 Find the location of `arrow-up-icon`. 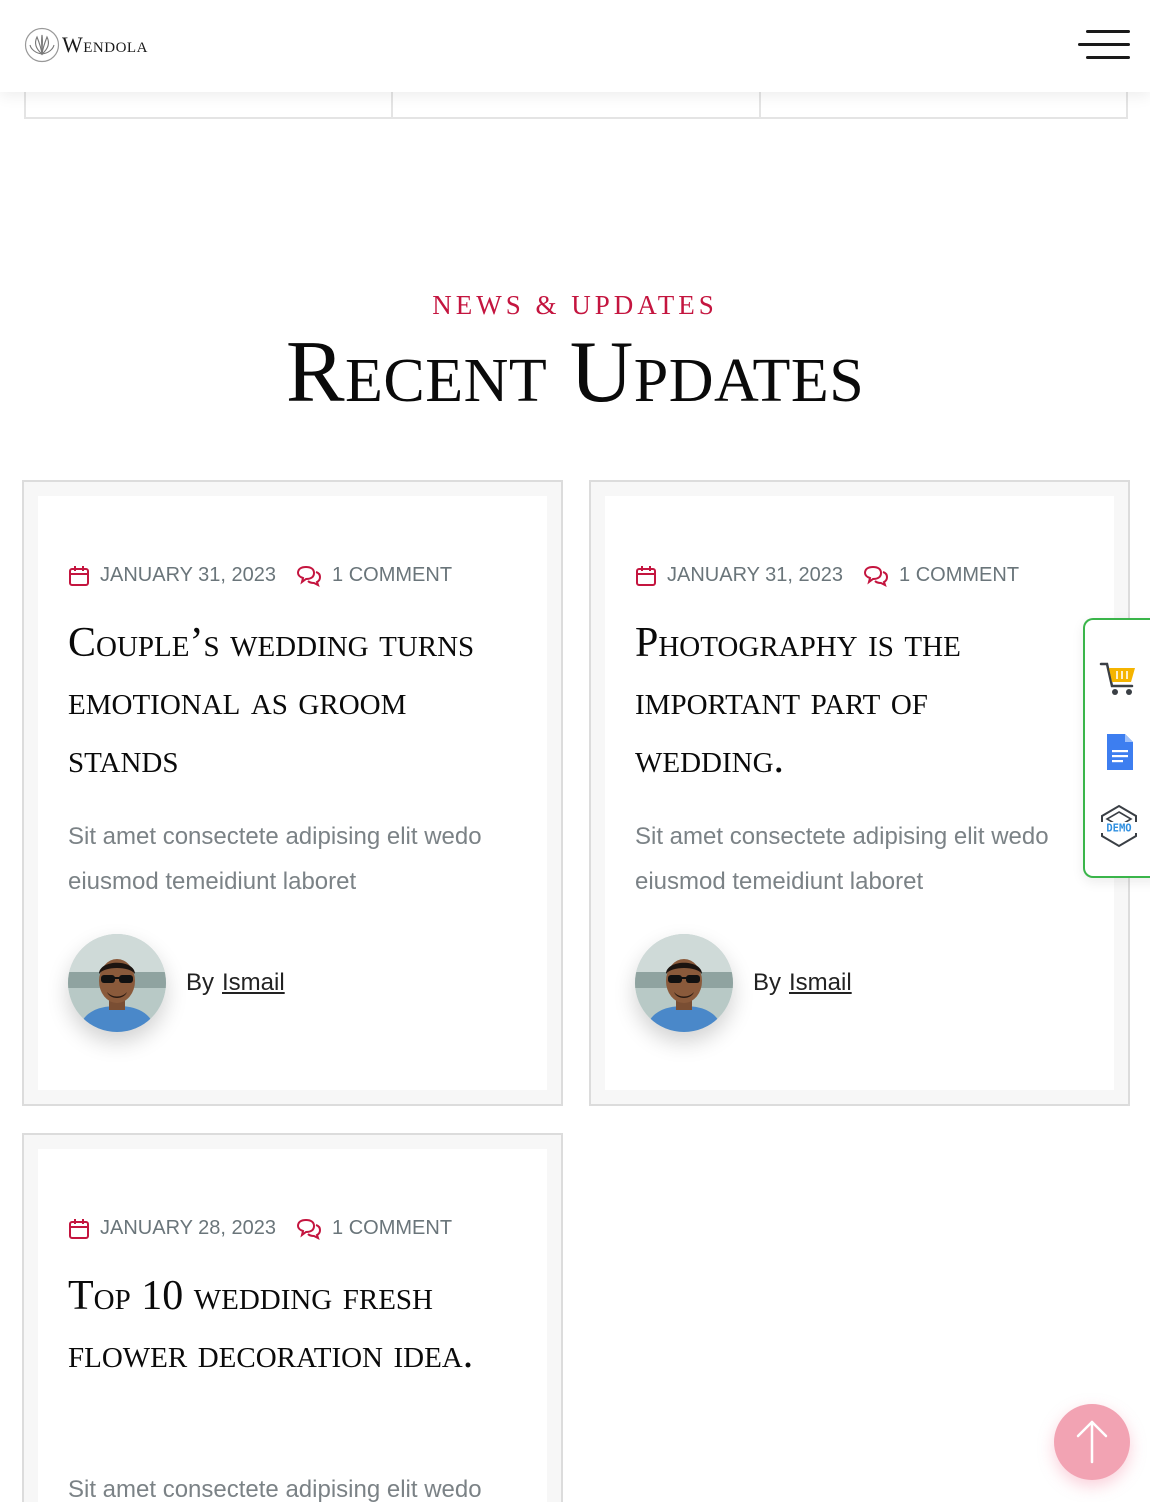

arrow-up-icon is located at coordinates (1092, 1442).